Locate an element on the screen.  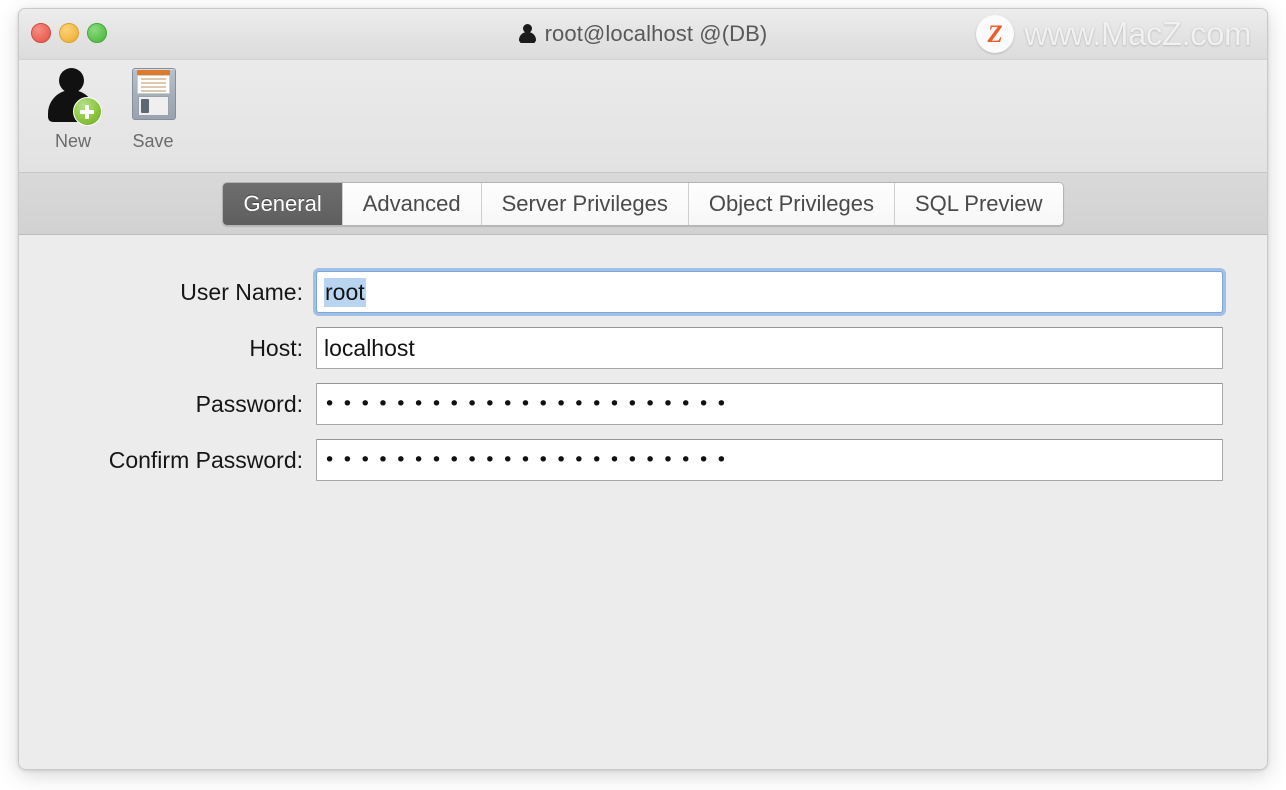
user-name-field-wrap: root is located at coordinates (769, 292).